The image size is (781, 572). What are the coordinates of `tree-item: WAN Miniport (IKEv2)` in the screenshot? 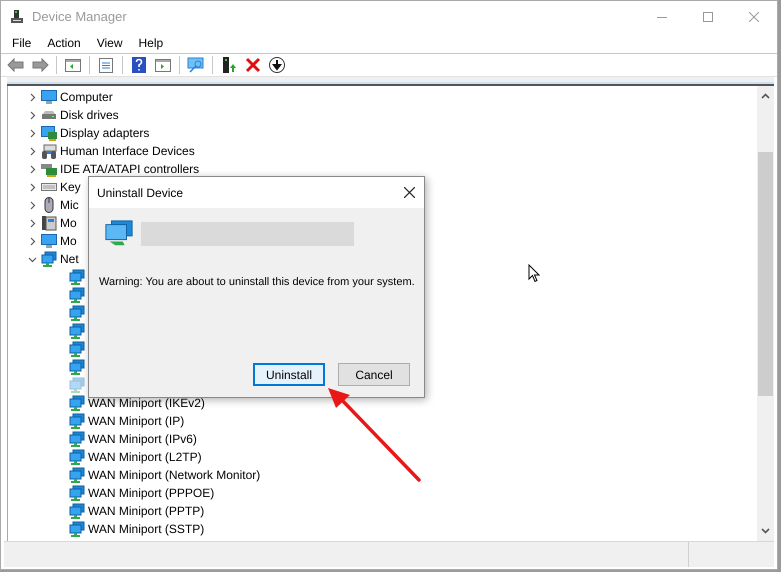 It's located at (146, 403).